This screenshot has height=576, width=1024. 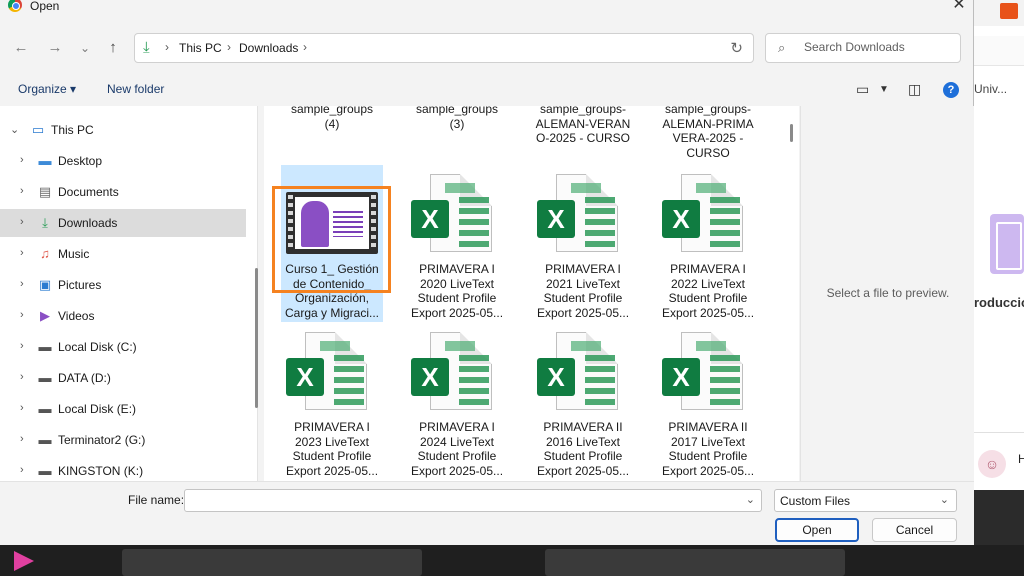 I want to click on file-name: sample_groups (4), so click(x=332, y=118).